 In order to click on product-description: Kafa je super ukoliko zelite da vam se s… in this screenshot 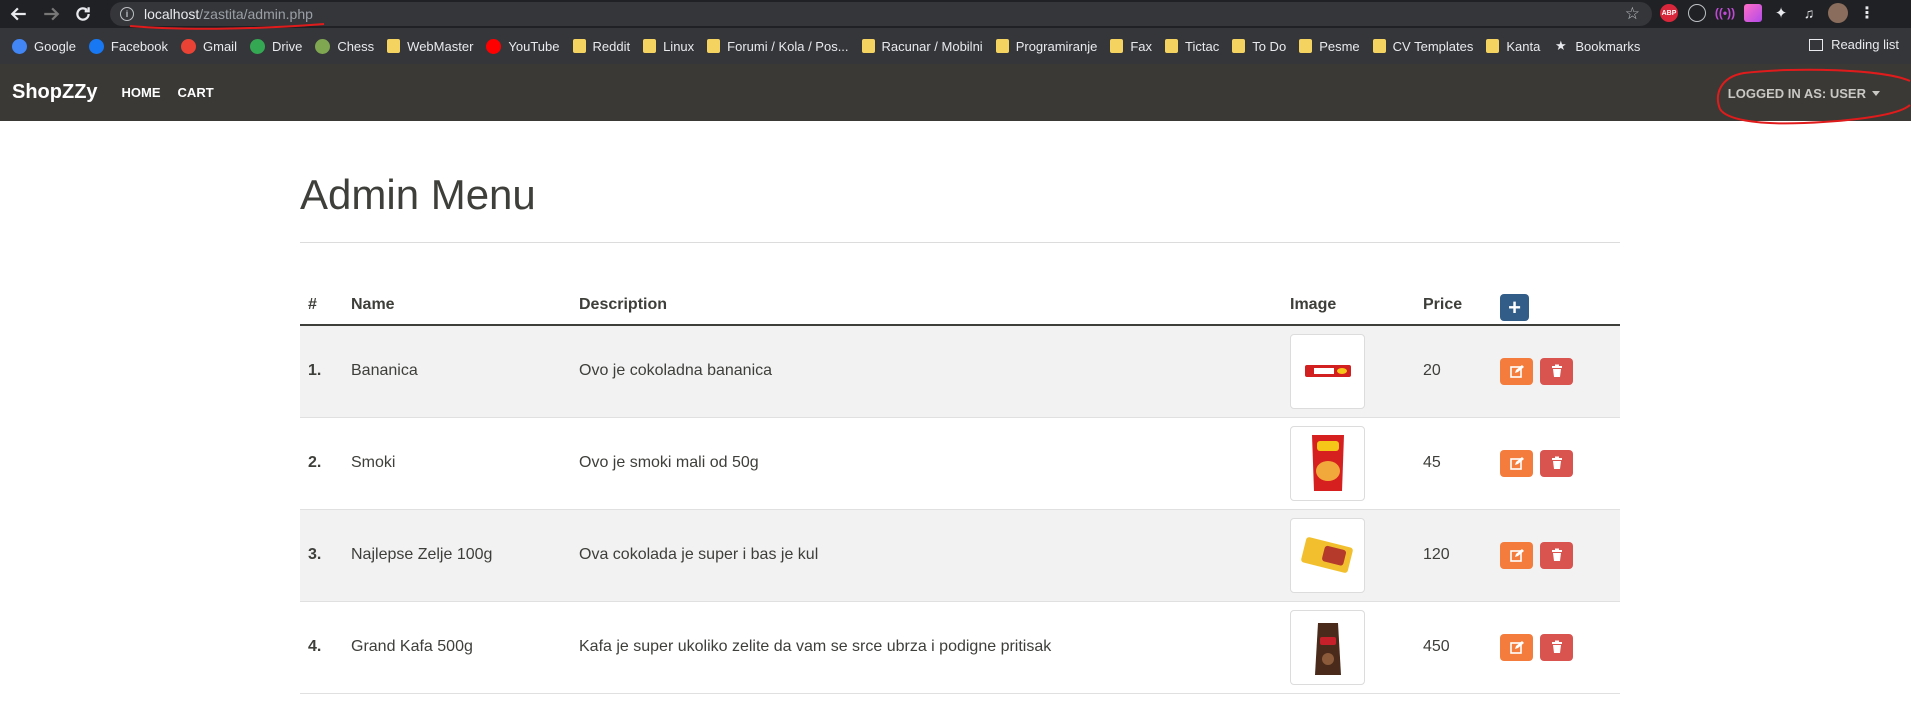, I will do `click(926, 647)`.